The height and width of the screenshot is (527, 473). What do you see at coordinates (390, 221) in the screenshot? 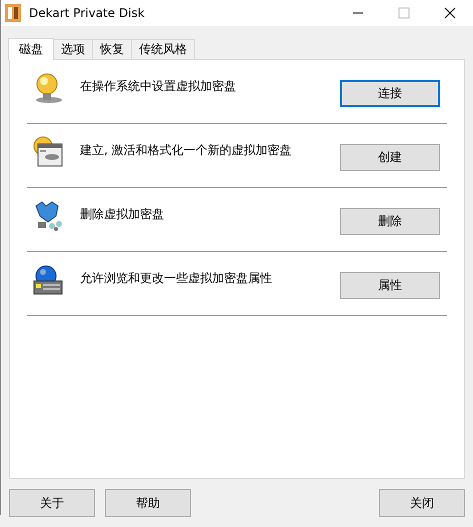
I see `action-button: 删除` at bounding box center [390, 221].